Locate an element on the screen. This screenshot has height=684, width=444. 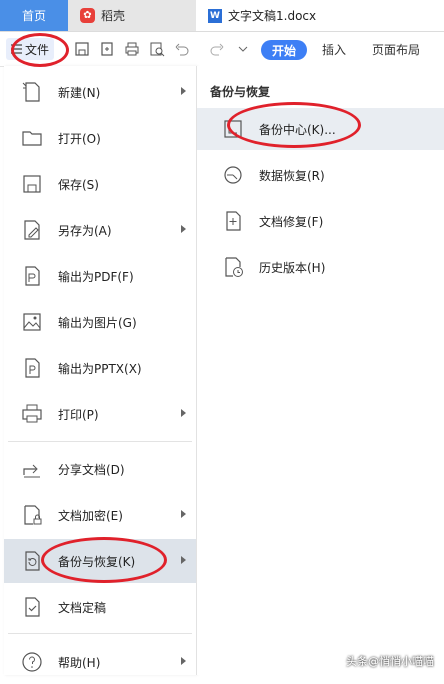
menu-item-label: 帮助(H) is located at coordinates (79, 663).